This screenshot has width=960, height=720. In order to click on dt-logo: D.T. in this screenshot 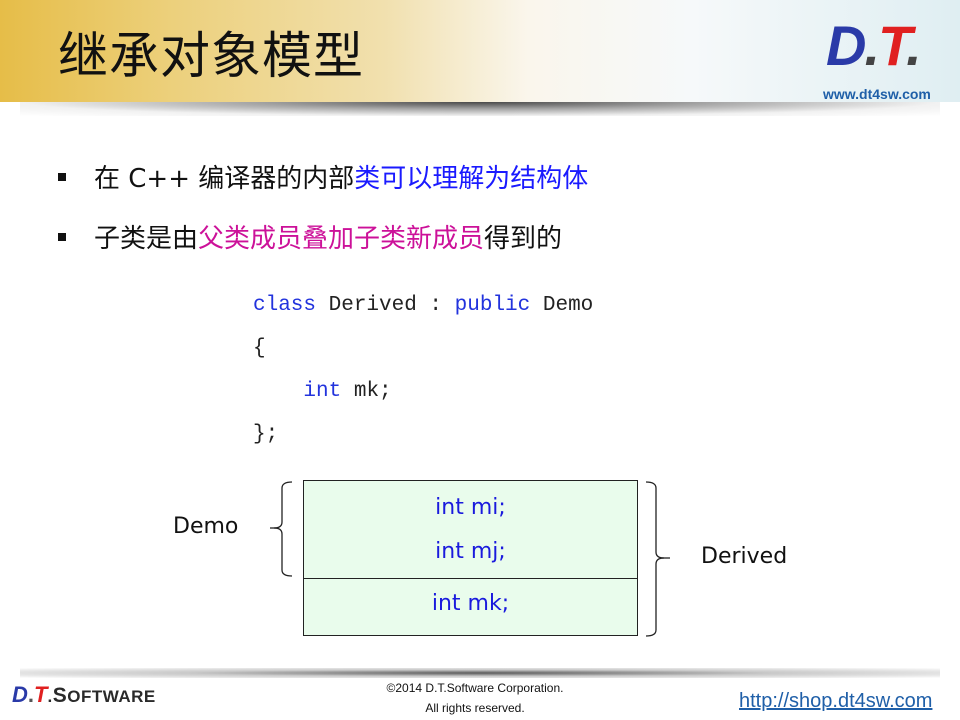, I will do `click(874, 46)`.